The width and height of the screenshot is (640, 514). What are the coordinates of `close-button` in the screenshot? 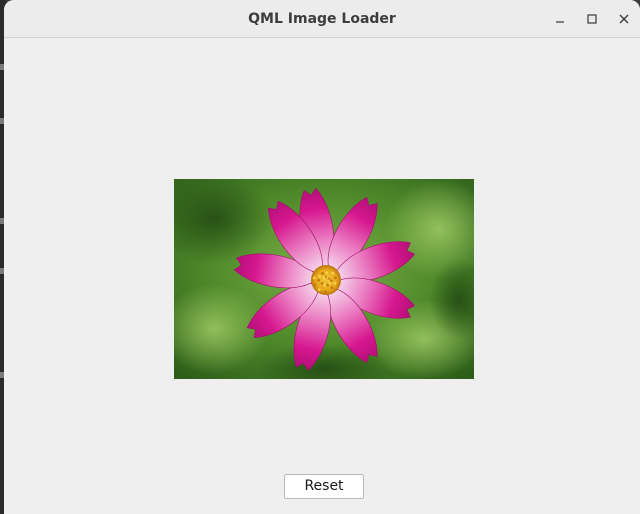 It's located at (624, 19).